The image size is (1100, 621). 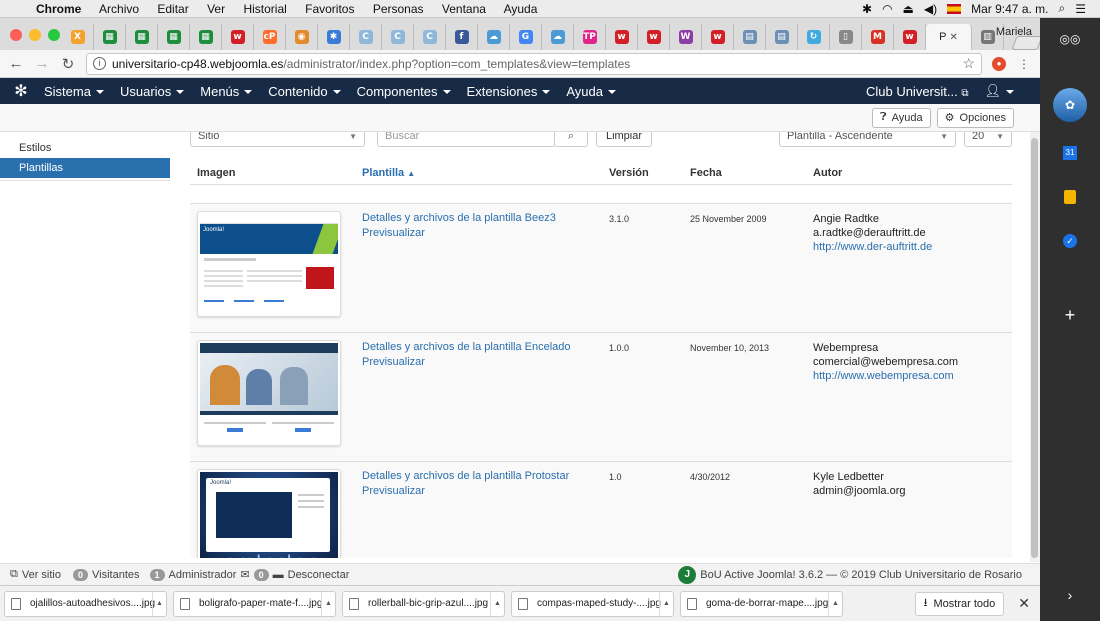 What do you see at coordinates (953, 37) in the screenshot?
I see `close-tab-icon: ✕` at bounding box center [953, 37].